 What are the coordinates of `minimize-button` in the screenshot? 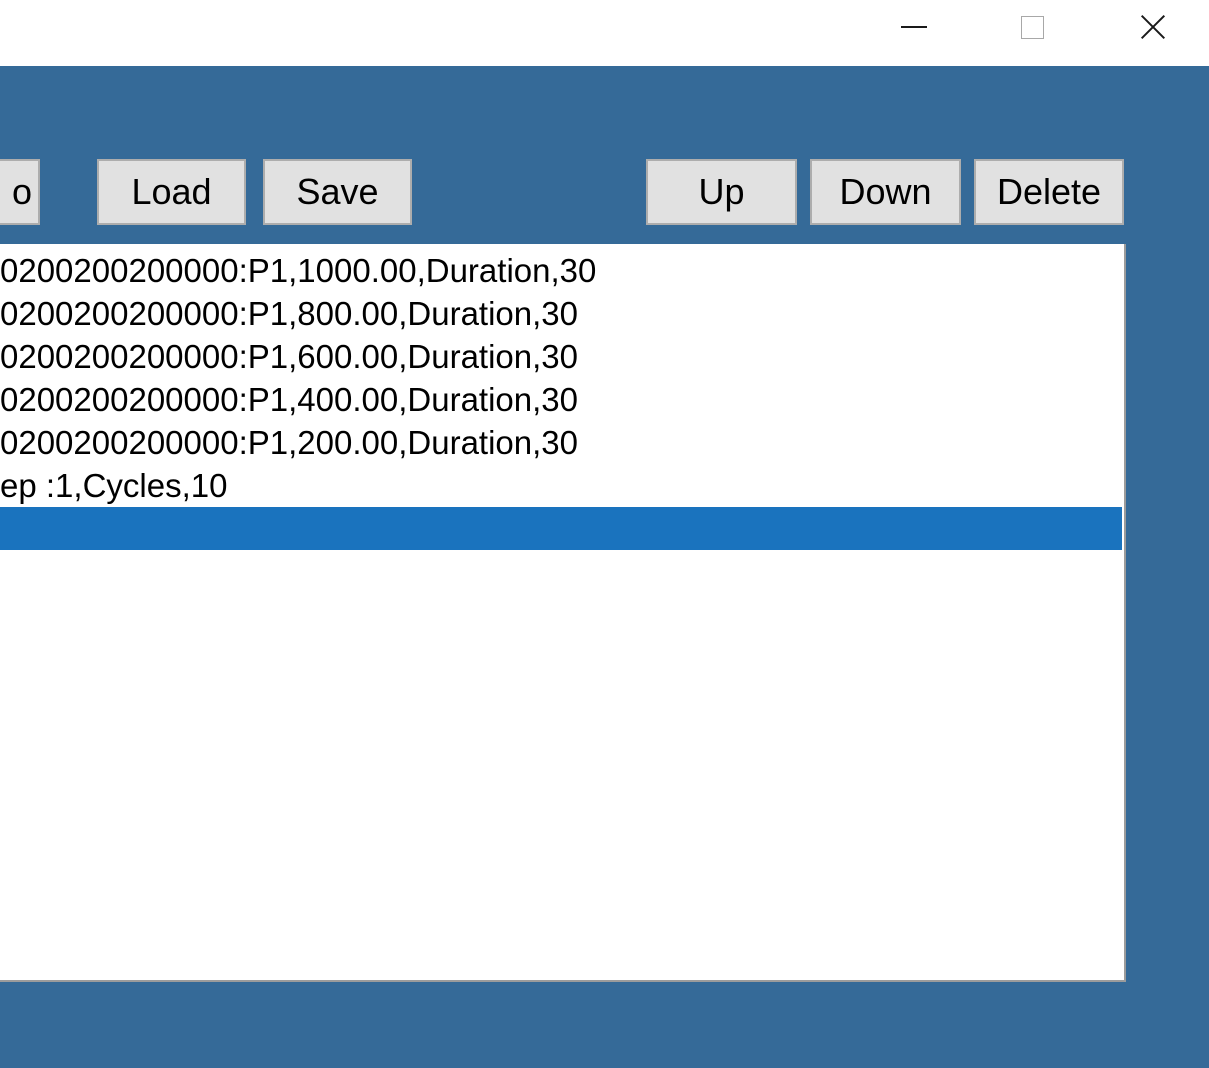 It's located at (914, 27).